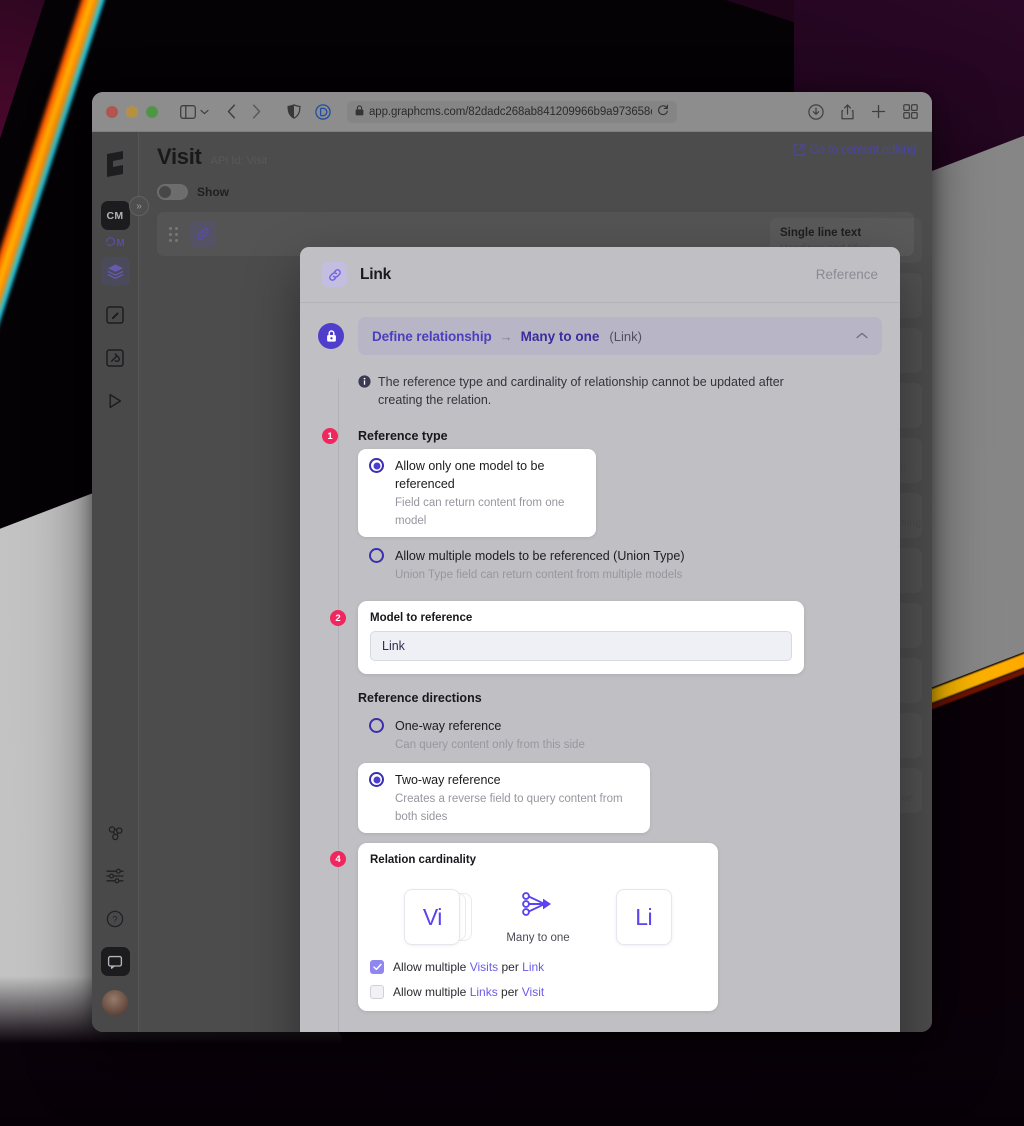 This screenshot has height=1126, width=1024. What do you see at coordinates (862, 336) in the screenshot?
I see `chevron-up-icon` at bounding box center [862, 336].